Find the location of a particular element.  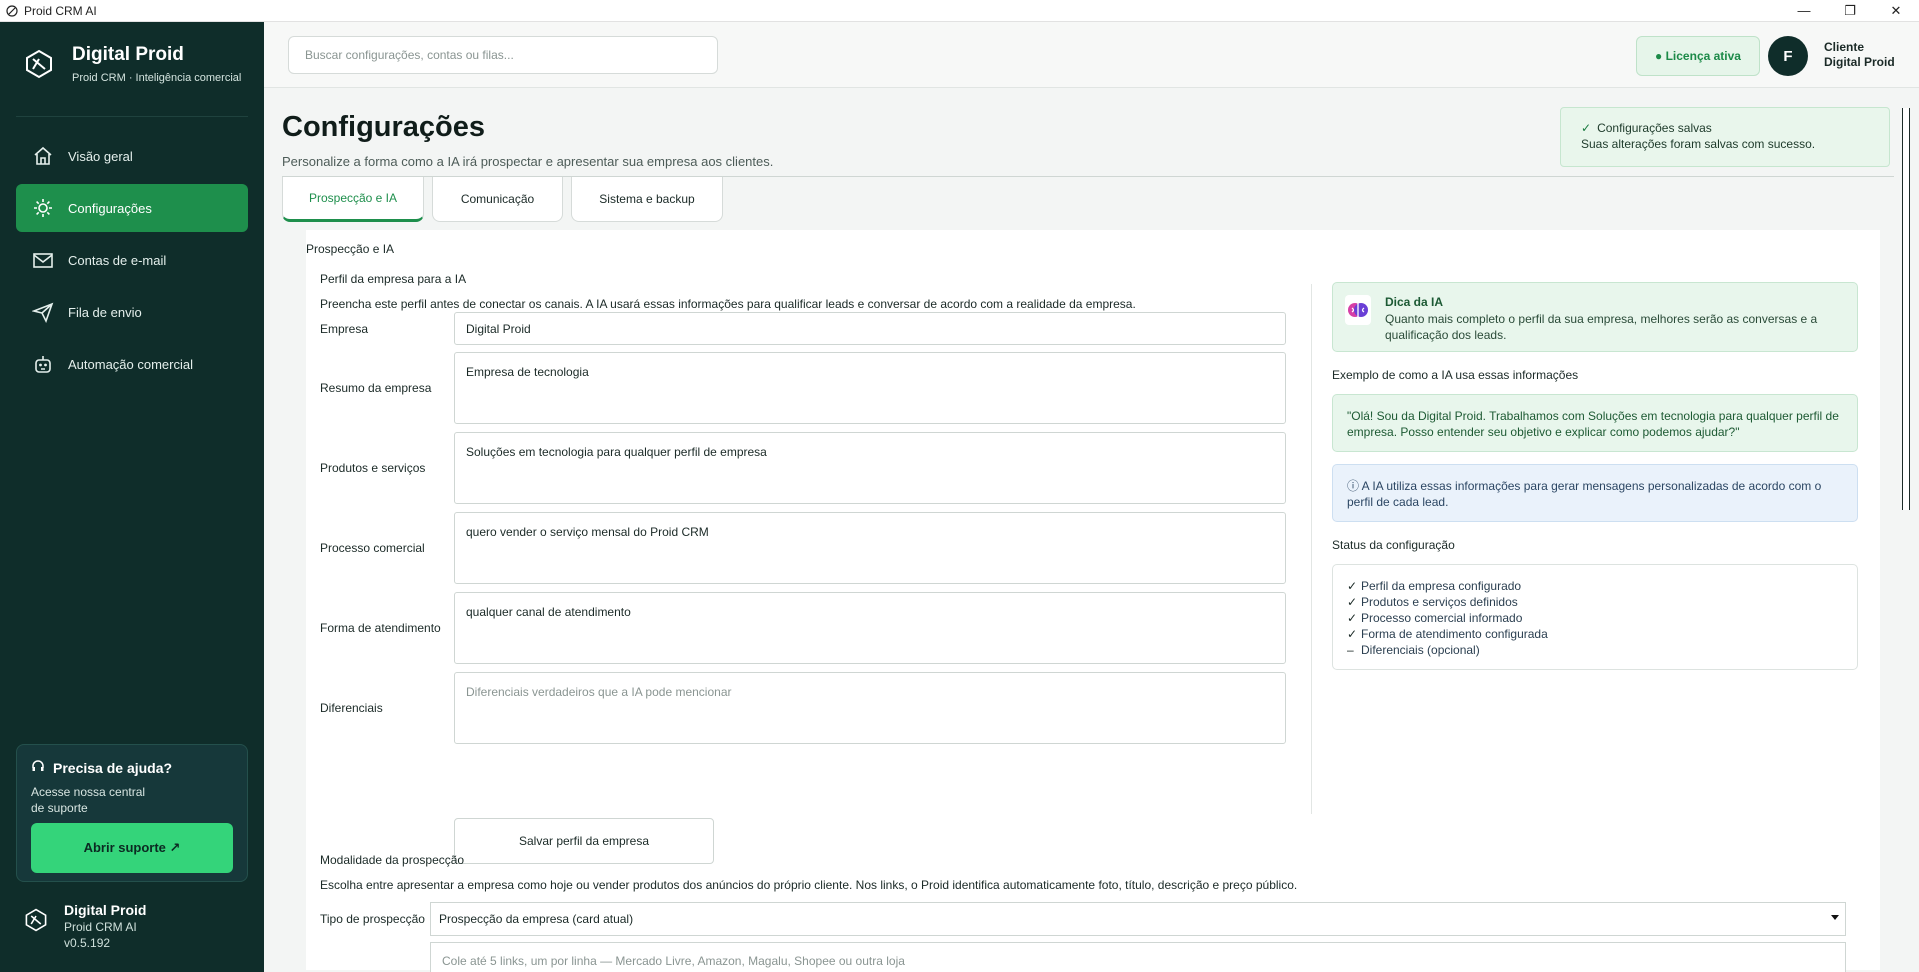

sidebar-item-fila-envio: Fila de envio is located at coordinates (132, 312).